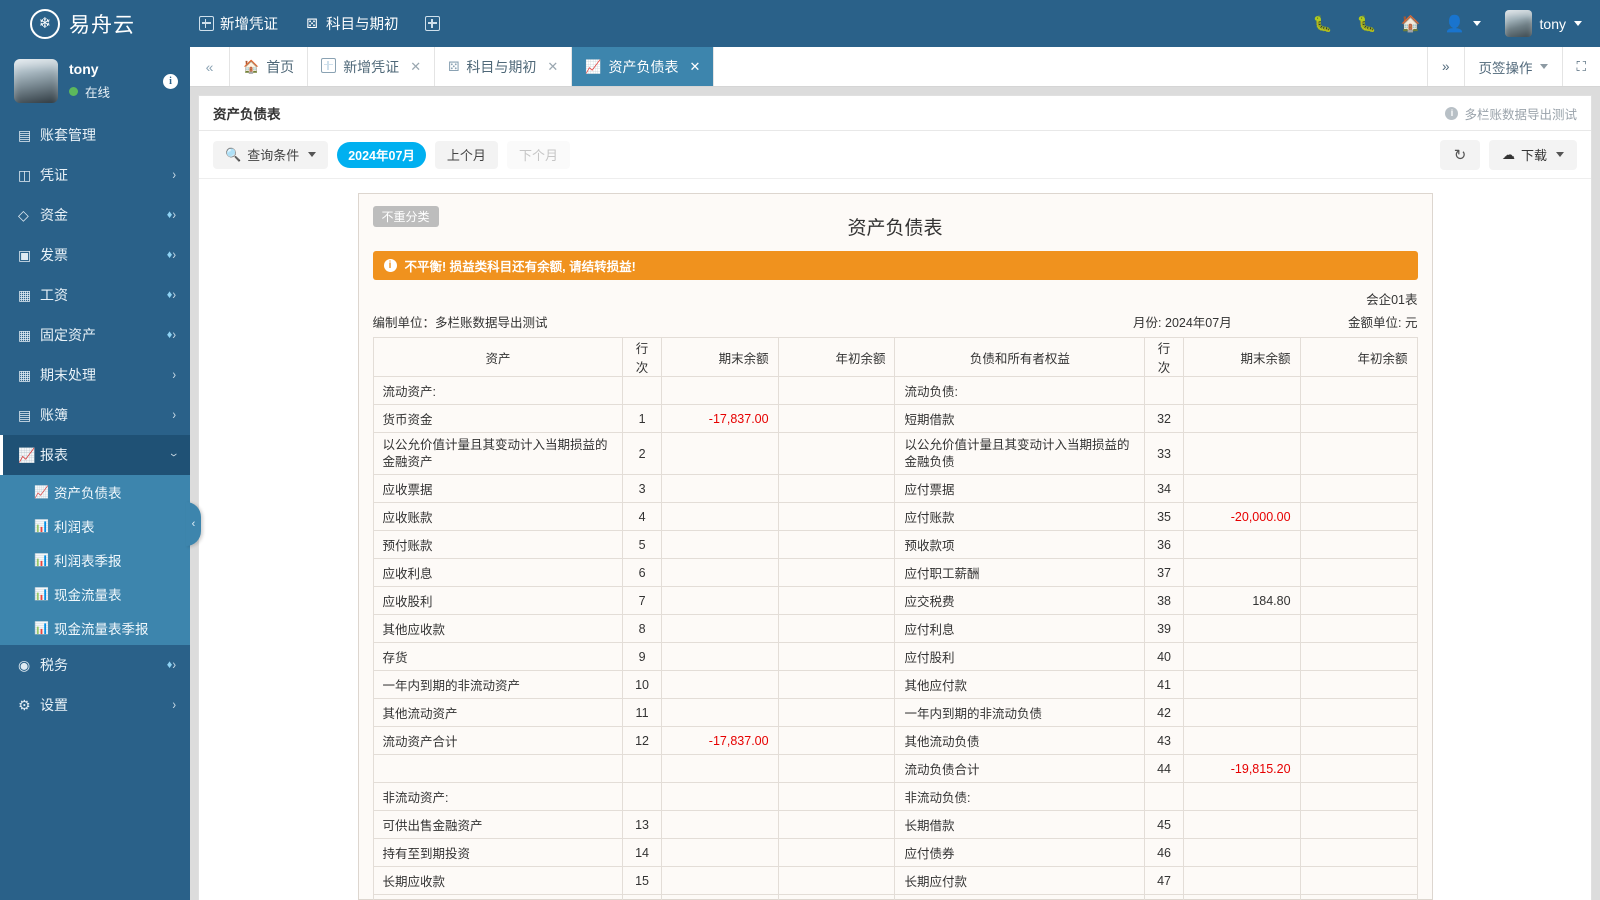 The image size is (1600, 900). Describe the element at coordinates (1164, 796) in the screenshot. I see `cell-liability-line-no` at that location.